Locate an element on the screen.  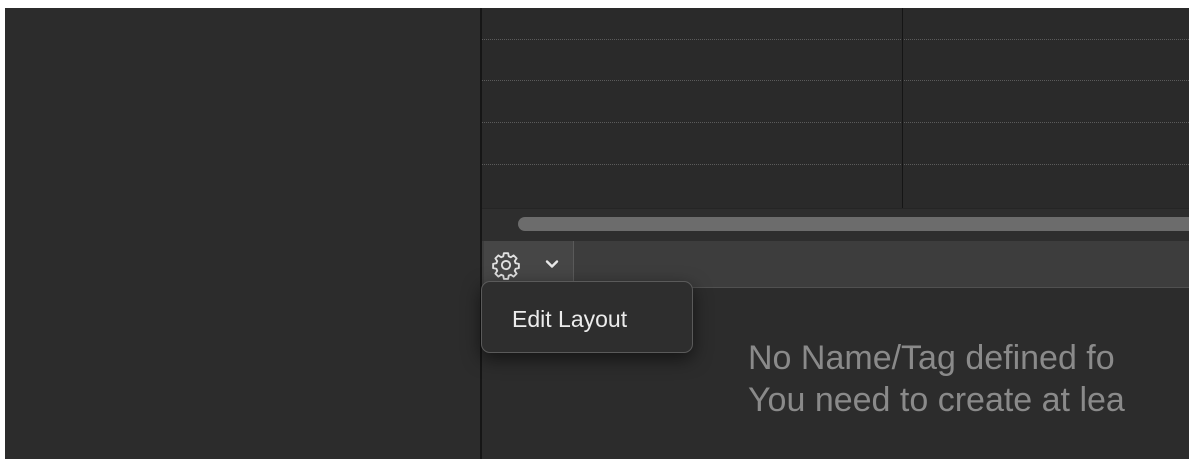
gear-icon is located at coordinates (506, 266).